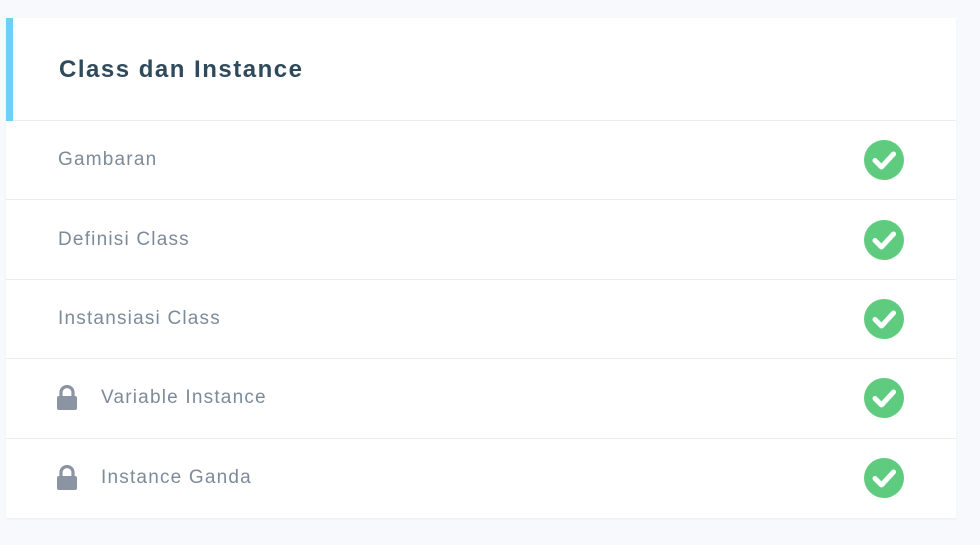 Image resolution: width=980 pixels, height=545 pixels. I want to click on lesson-row-gambaran: Gambaran, so click(481, 161).